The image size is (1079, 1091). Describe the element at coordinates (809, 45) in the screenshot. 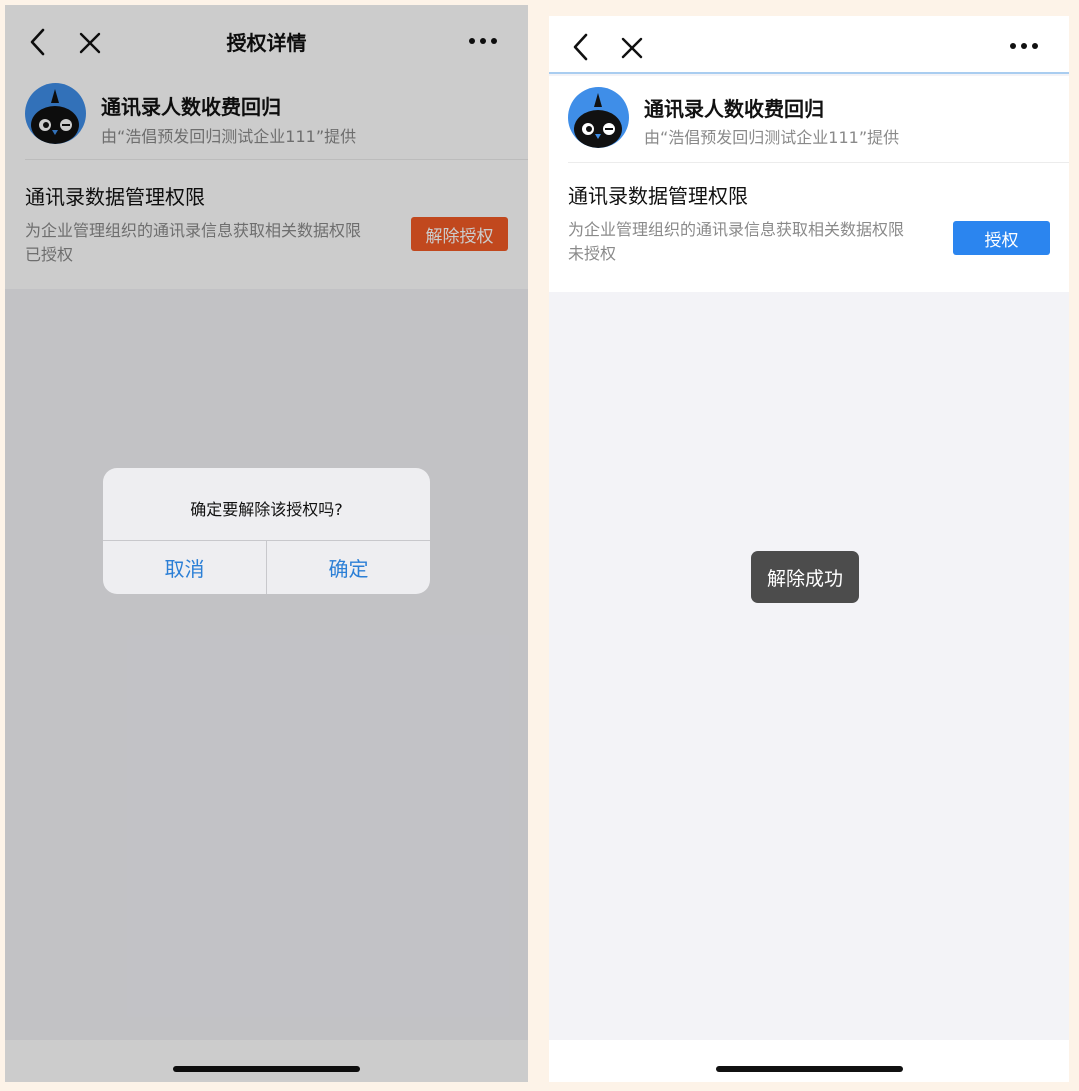

I see `nav-bar` at that location.